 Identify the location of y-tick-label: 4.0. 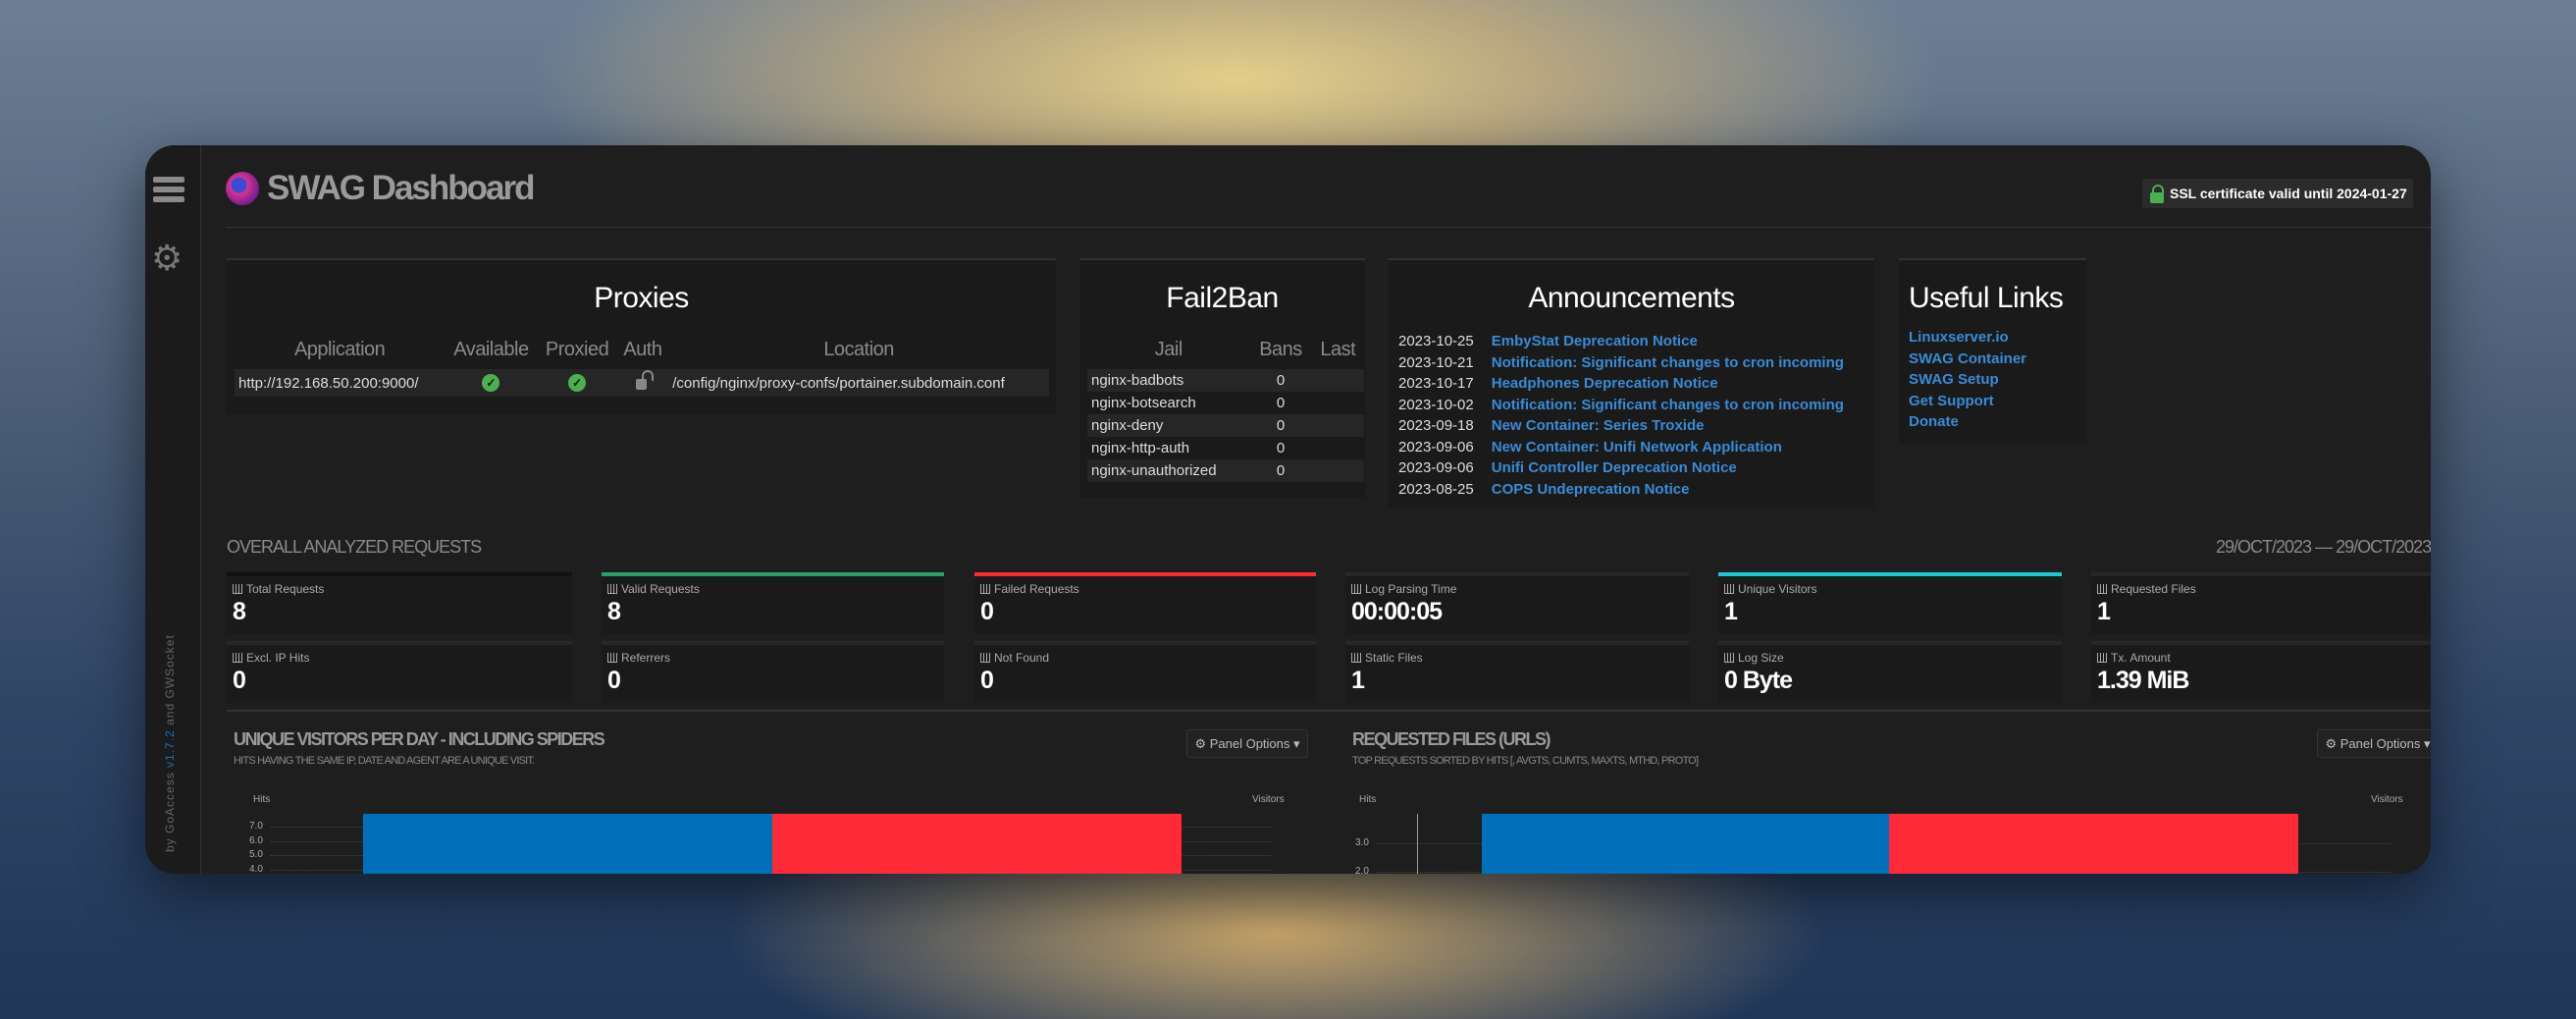
(256, 869).